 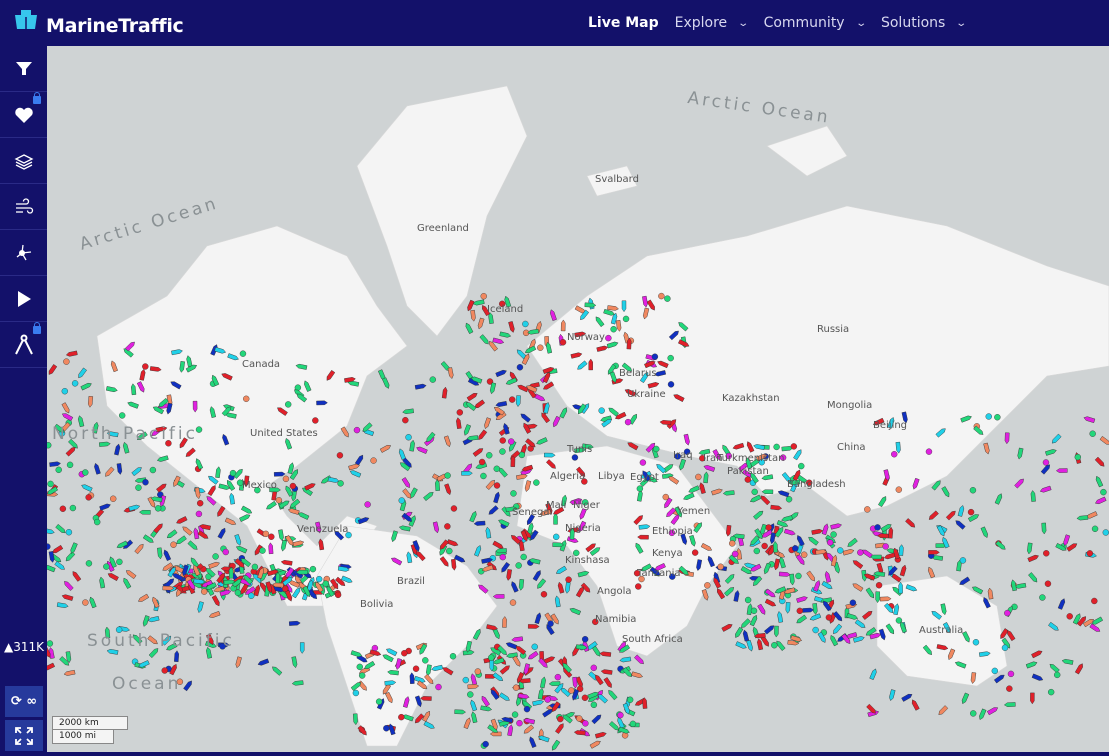 What do you see at coordinates (924, 23) in the screenshot?
I see `nav-solutions: Solutions ⌄` at bounding box center [924, 23].